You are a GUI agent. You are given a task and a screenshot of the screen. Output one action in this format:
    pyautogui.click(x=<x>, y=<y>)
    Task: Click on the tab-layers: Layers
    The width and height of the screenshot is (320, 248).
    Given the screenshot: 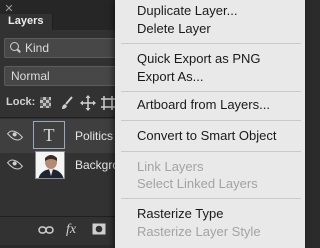 What is the action you would take?
    pyautogui.click(x=26, y=22)
    